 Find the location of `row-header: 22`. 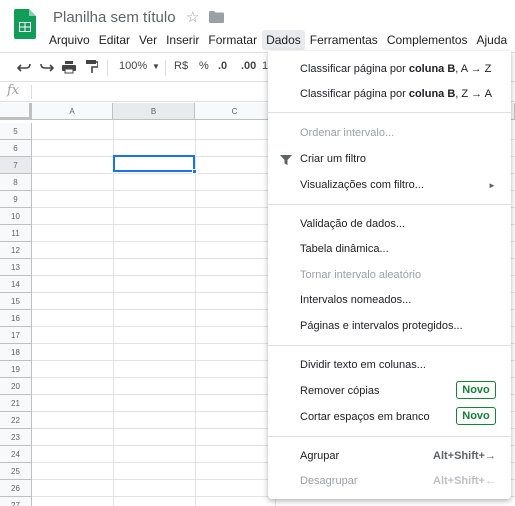

row-header: 22 is located at coordinates (16, 420).